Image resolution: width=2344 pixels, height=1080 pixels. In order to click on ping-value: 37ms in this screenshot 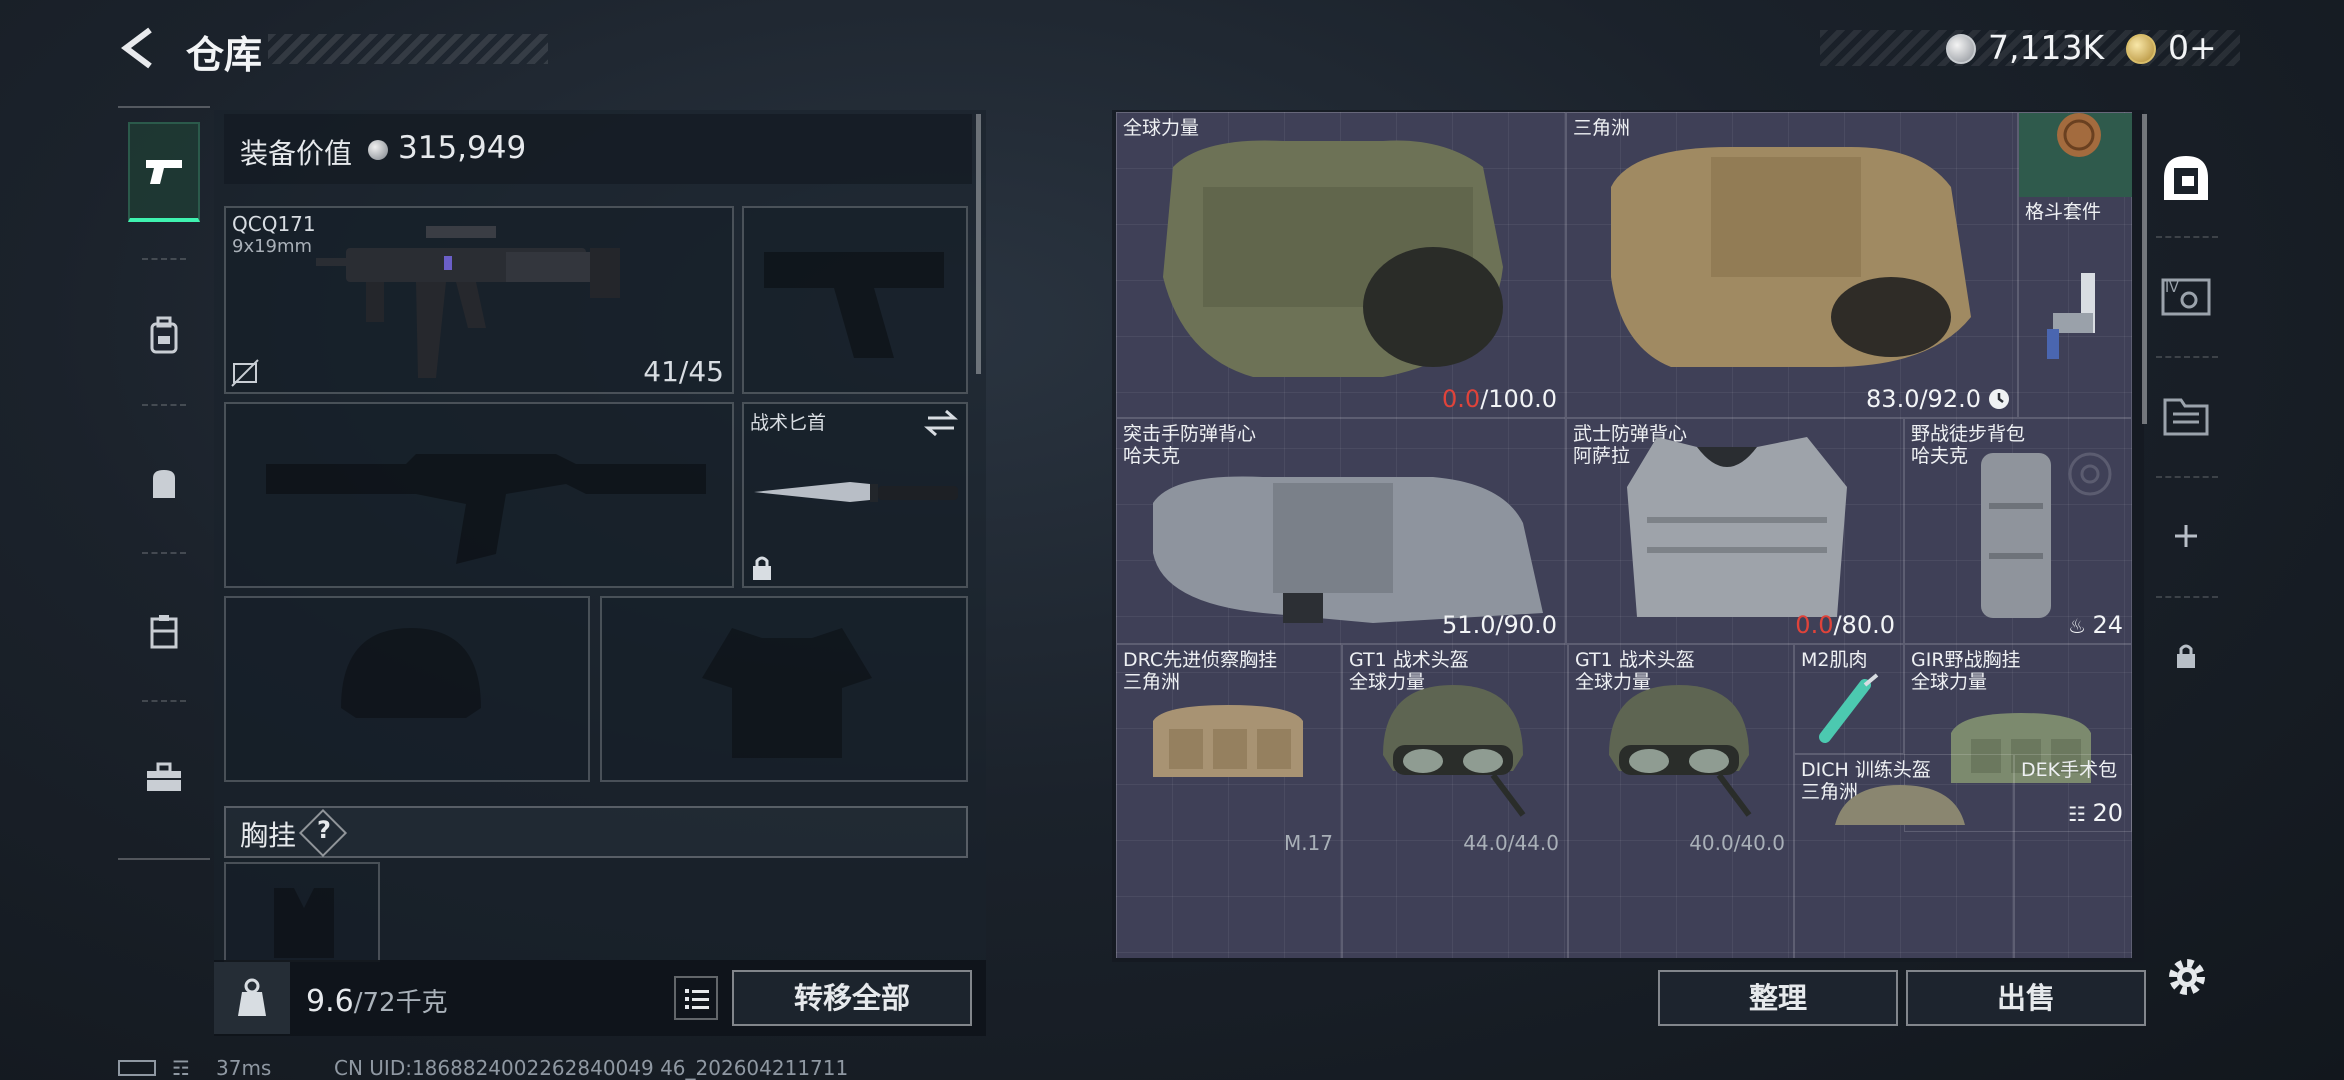, I will do `click(244, 1068)`.